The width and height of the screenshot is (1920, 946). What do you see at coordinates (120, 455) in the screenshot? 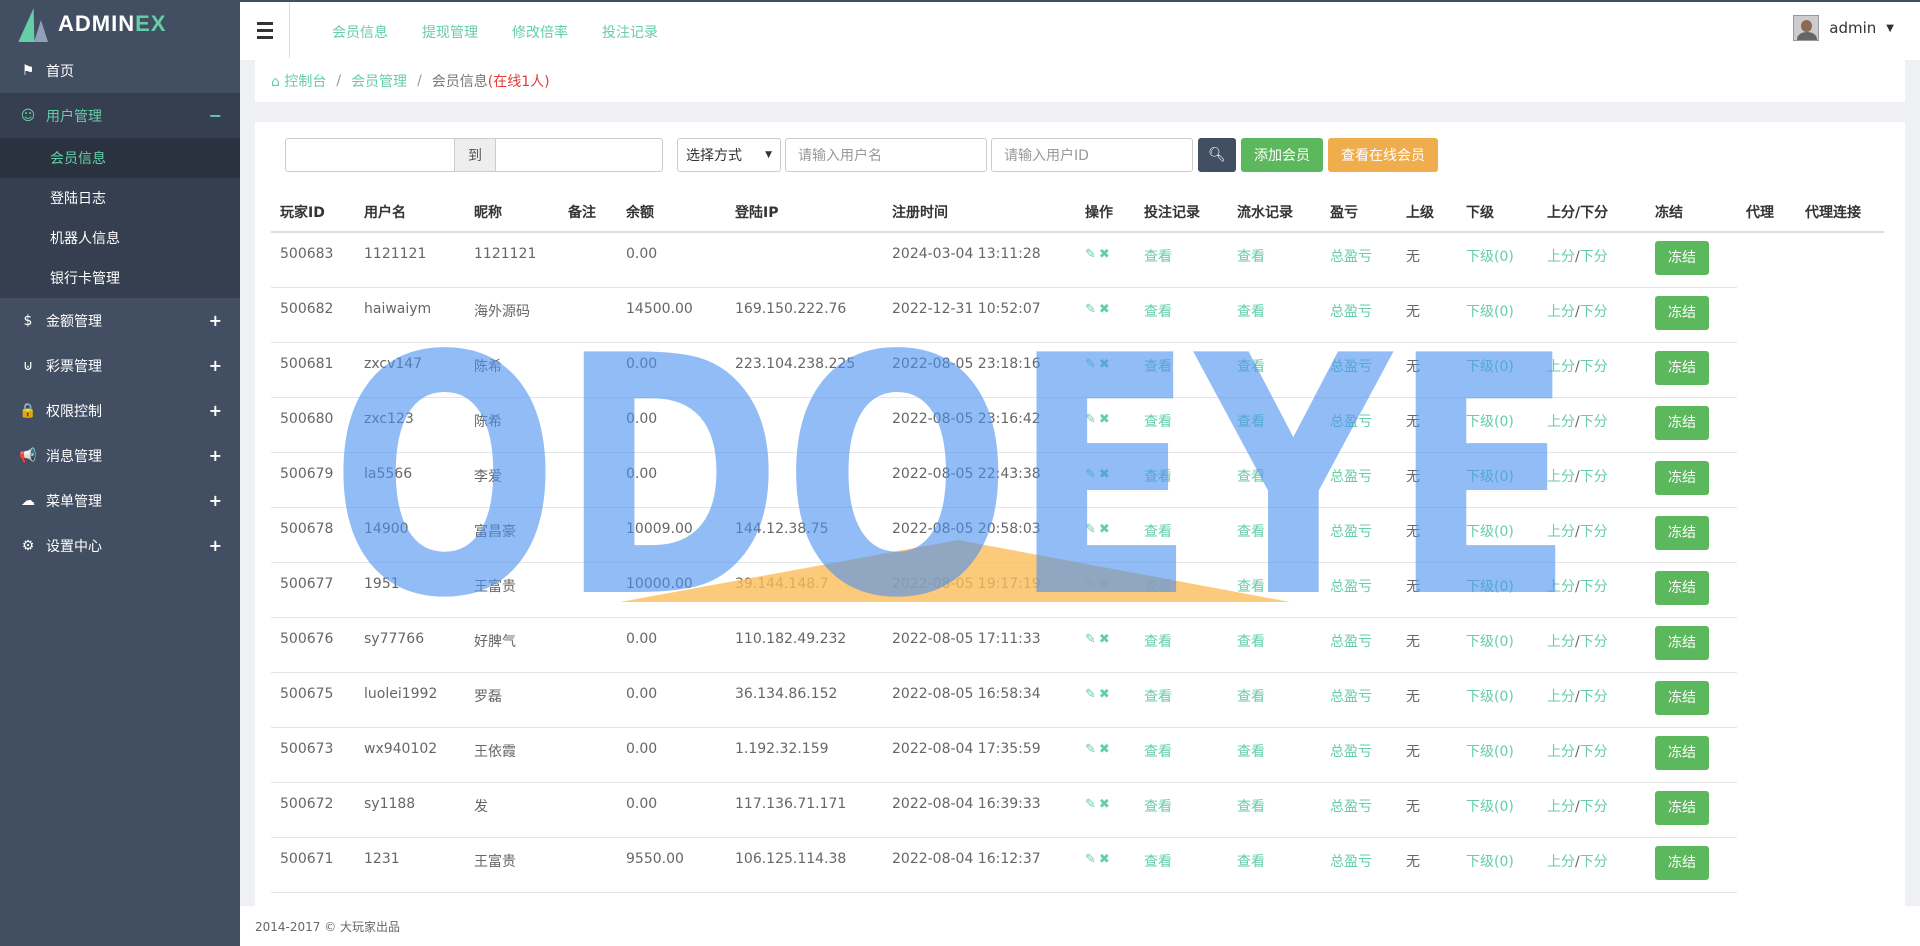
I see `sidebar-item-5: 📢 消息管理 +` at bounding box center [120, 455].